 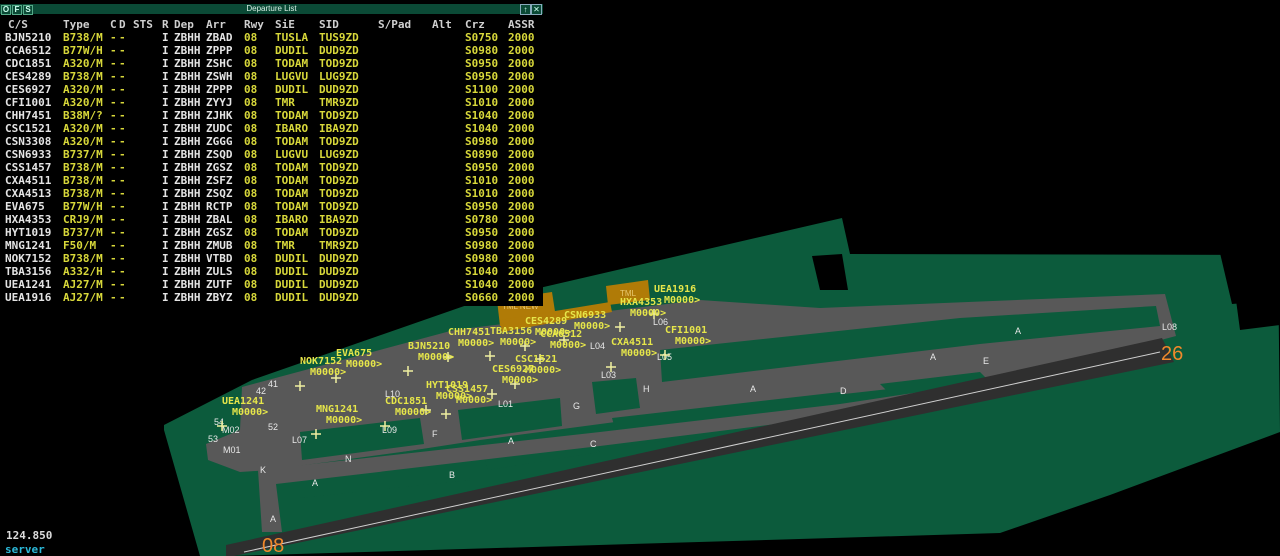 What do you see at coordinates (254, 24) in the screenshot?
I see `column-header-rwy: Rwy` at bounding box center [254, 24].